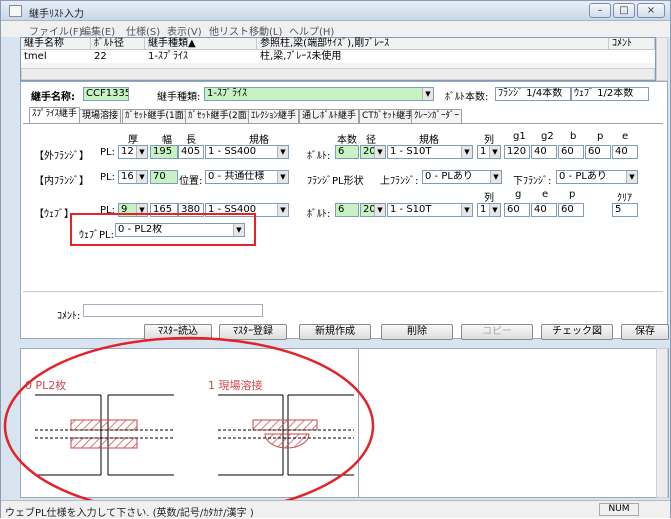 Image resolution: width=671 pixels, height=519 pixels. What do you see at coordinates (437, 116) in the screenshot?
I see `tab-crane-girder: ｸﾚｰﾝｶﾞｰﾀﾞｰ` at bounding box center [437, 116].